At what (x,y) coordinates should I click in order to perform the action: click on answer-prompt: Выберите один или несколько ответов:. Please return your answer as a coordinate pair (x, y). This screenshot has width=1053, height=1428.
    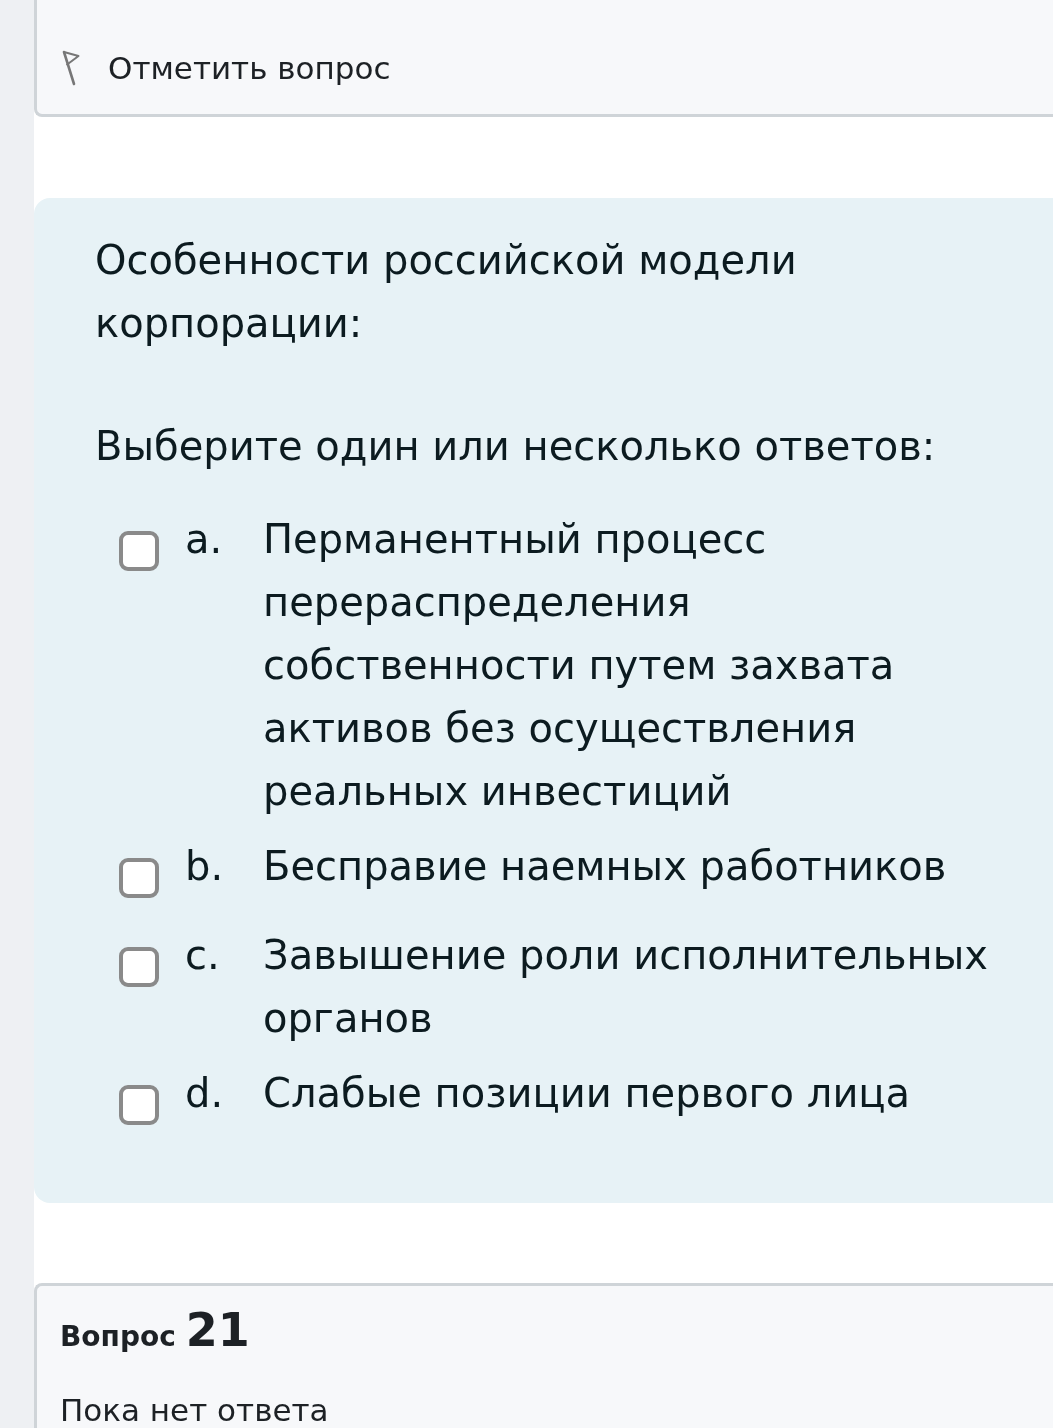
    Looking at the image, I should click on (516, 446).